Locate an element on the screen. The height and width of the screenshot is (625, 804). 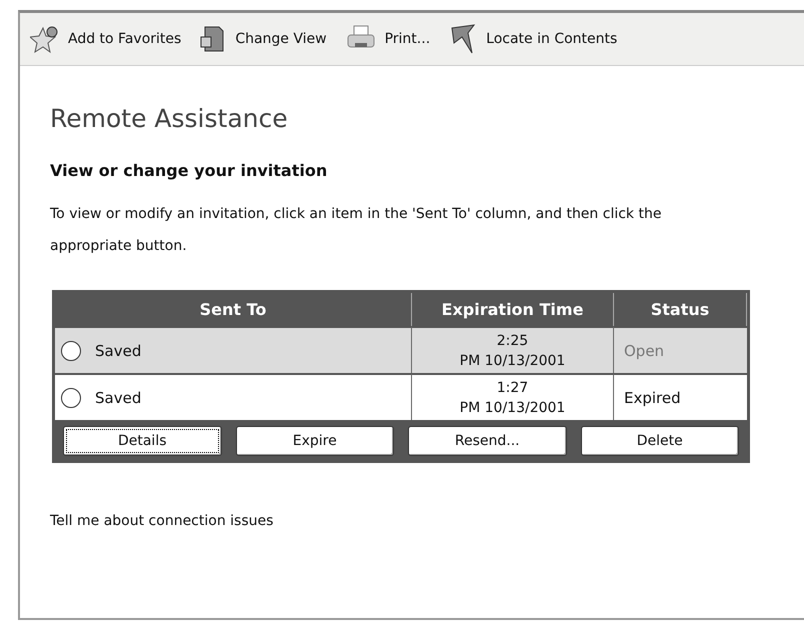
expiration-text: 2:25 PM 10/13/2001 is located at coordinates (512, 351).